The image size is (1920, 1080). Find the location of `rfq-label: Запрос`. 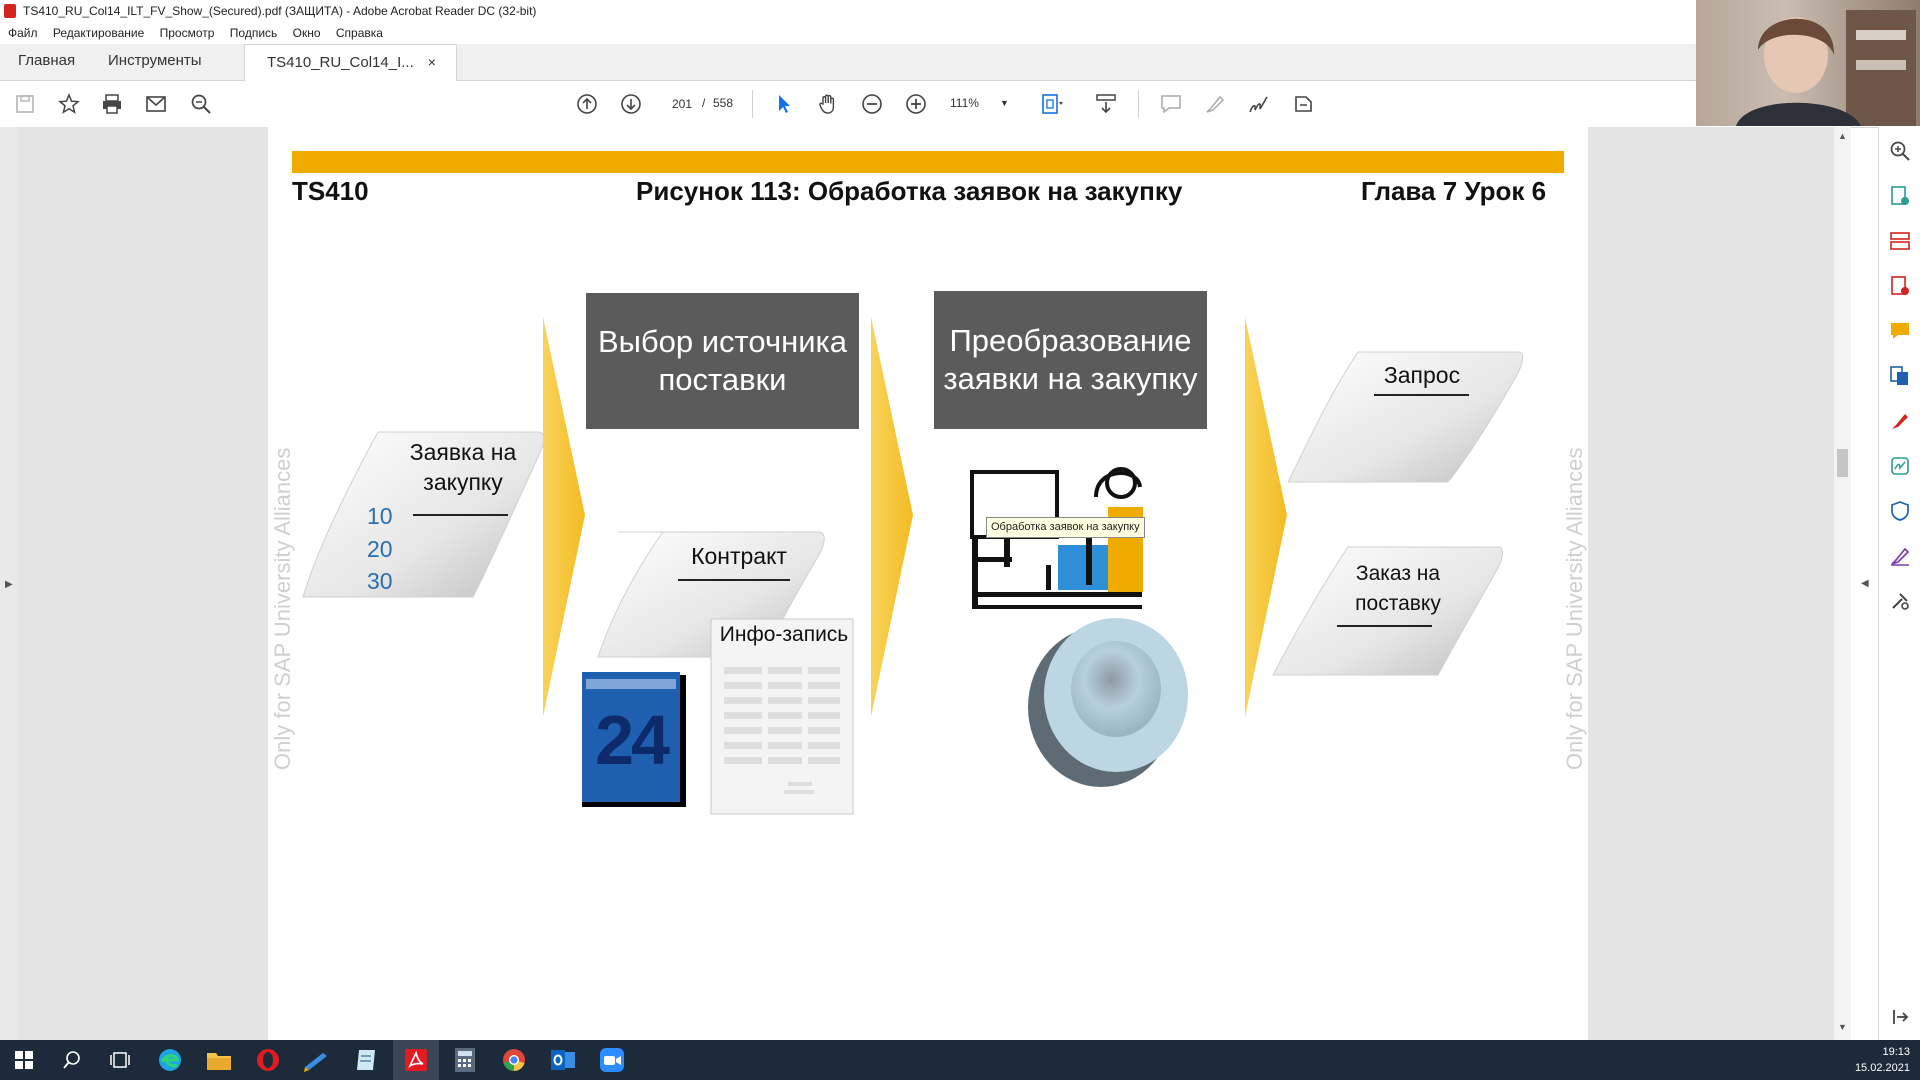

rfq-label: Запрос is located at coordinates (1422, 375).